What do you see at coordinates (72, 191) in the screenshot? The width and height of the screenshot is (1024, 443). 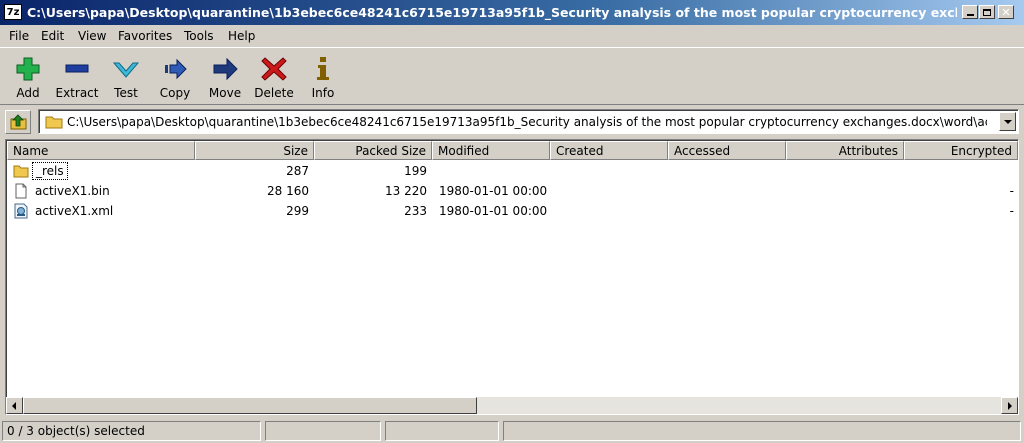 I see `file-name: activeX1.bin` at bounding box center [72, 191].